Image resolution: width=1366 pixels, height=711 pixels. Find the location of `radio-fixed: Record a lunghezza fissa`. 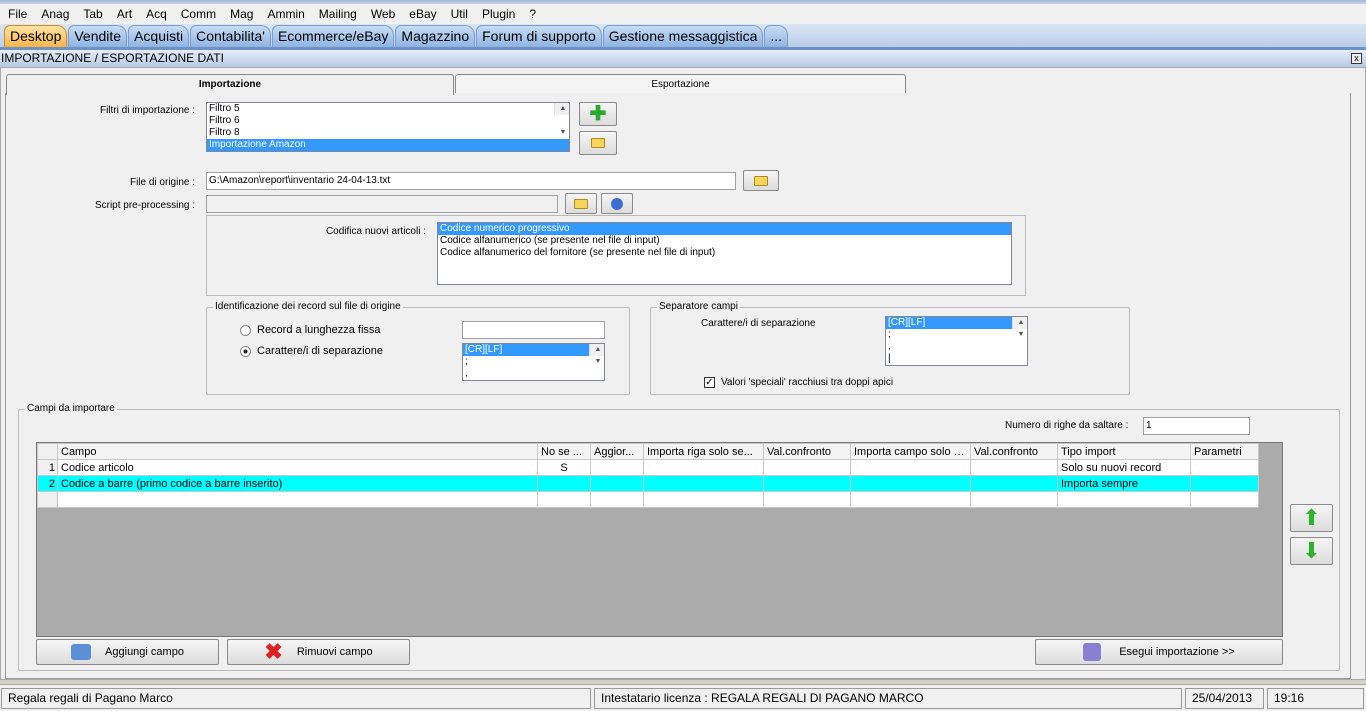

radio-fixed: Record a lunghezza fissa is located at coordinates (310, 330).